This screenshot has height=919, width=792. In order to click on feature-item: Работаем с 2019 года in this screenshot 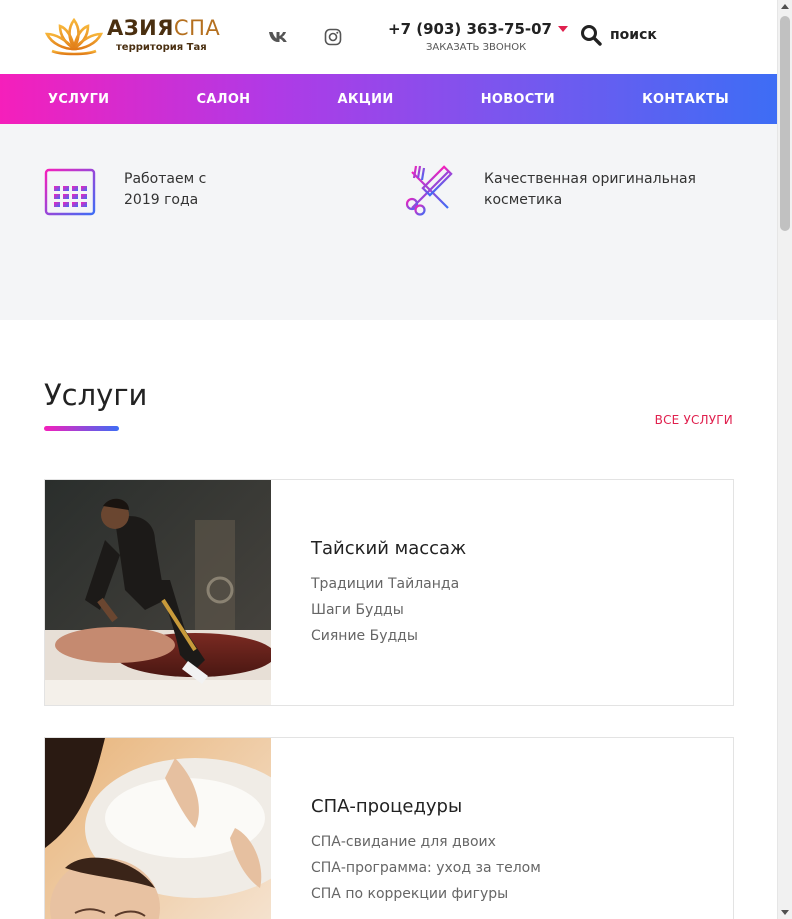, I will do `click(139, 190)`.